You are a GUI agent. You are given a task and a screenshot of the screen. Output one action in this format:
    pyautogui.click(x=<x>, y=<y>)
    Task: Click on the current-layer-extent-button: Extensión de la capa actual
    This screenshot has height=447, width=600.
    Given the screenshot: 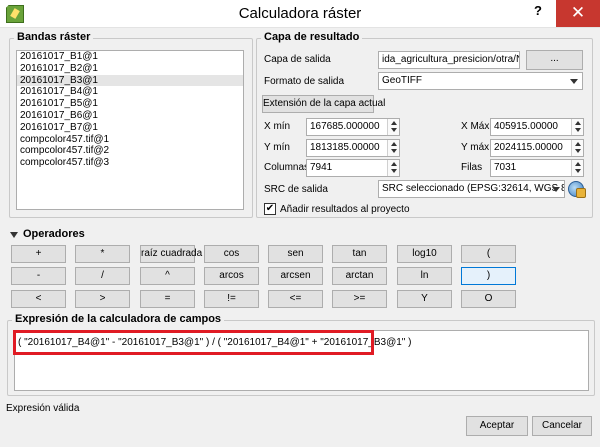 What is the action you would take?
    pyautogui.click(x=323, y=104)
    